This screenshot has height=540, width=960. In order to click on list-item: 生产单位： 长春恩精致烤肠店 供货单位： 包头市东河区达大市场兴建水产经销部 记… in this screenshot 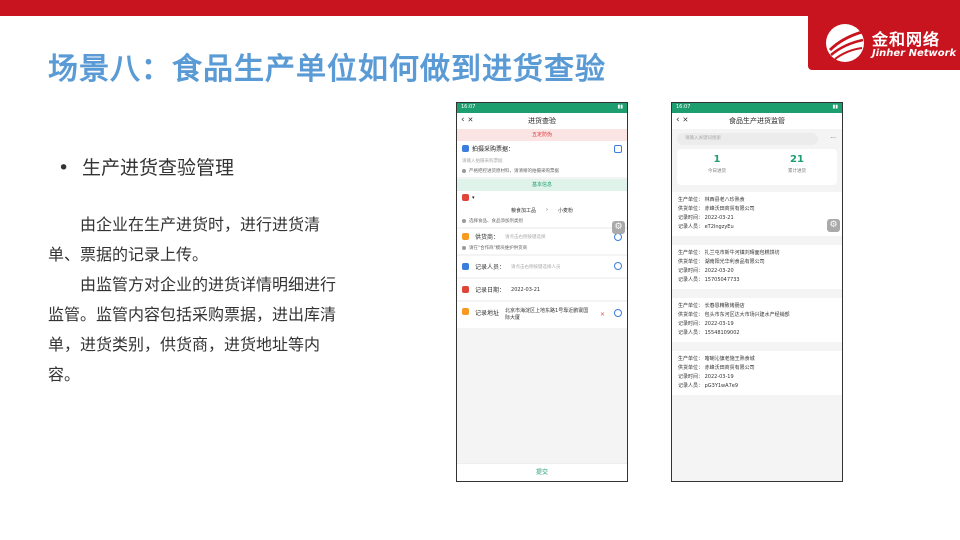, I will do `click(757, 320)`.